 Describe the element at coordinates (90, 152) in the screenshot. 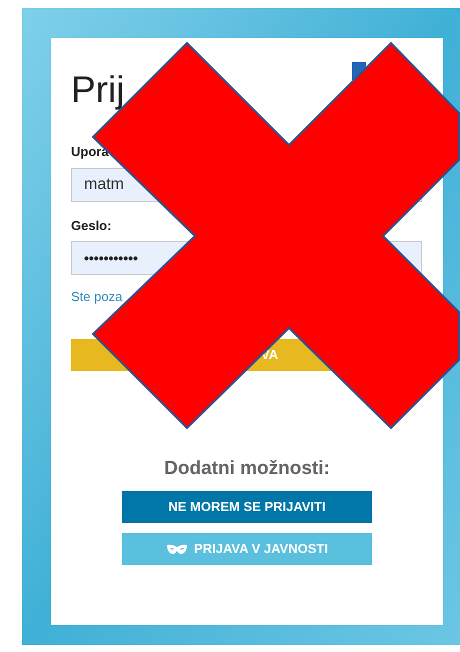

I see `username-label: Upora` at that location.